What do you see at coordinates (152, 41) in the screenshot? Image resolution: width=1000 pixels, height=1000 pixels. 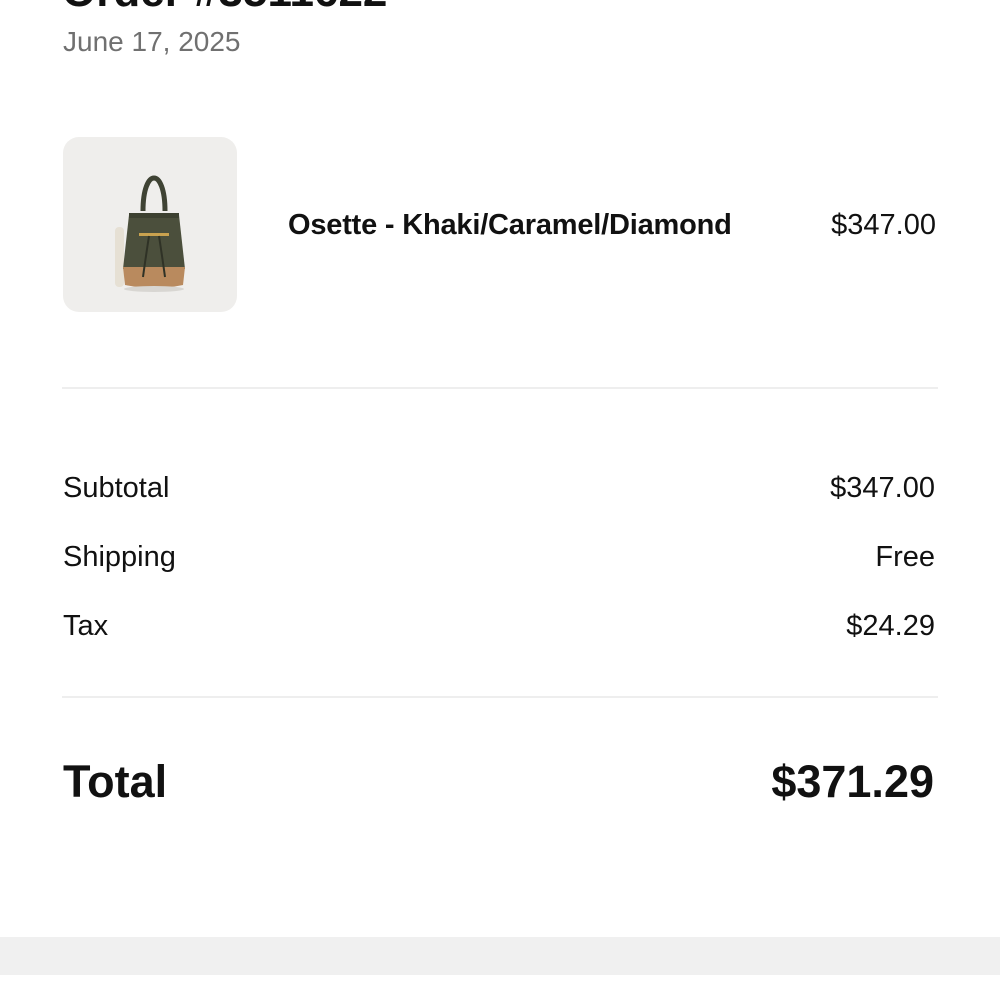 I see `order-date: June 17, 2025` at bounding box center [152, 41].